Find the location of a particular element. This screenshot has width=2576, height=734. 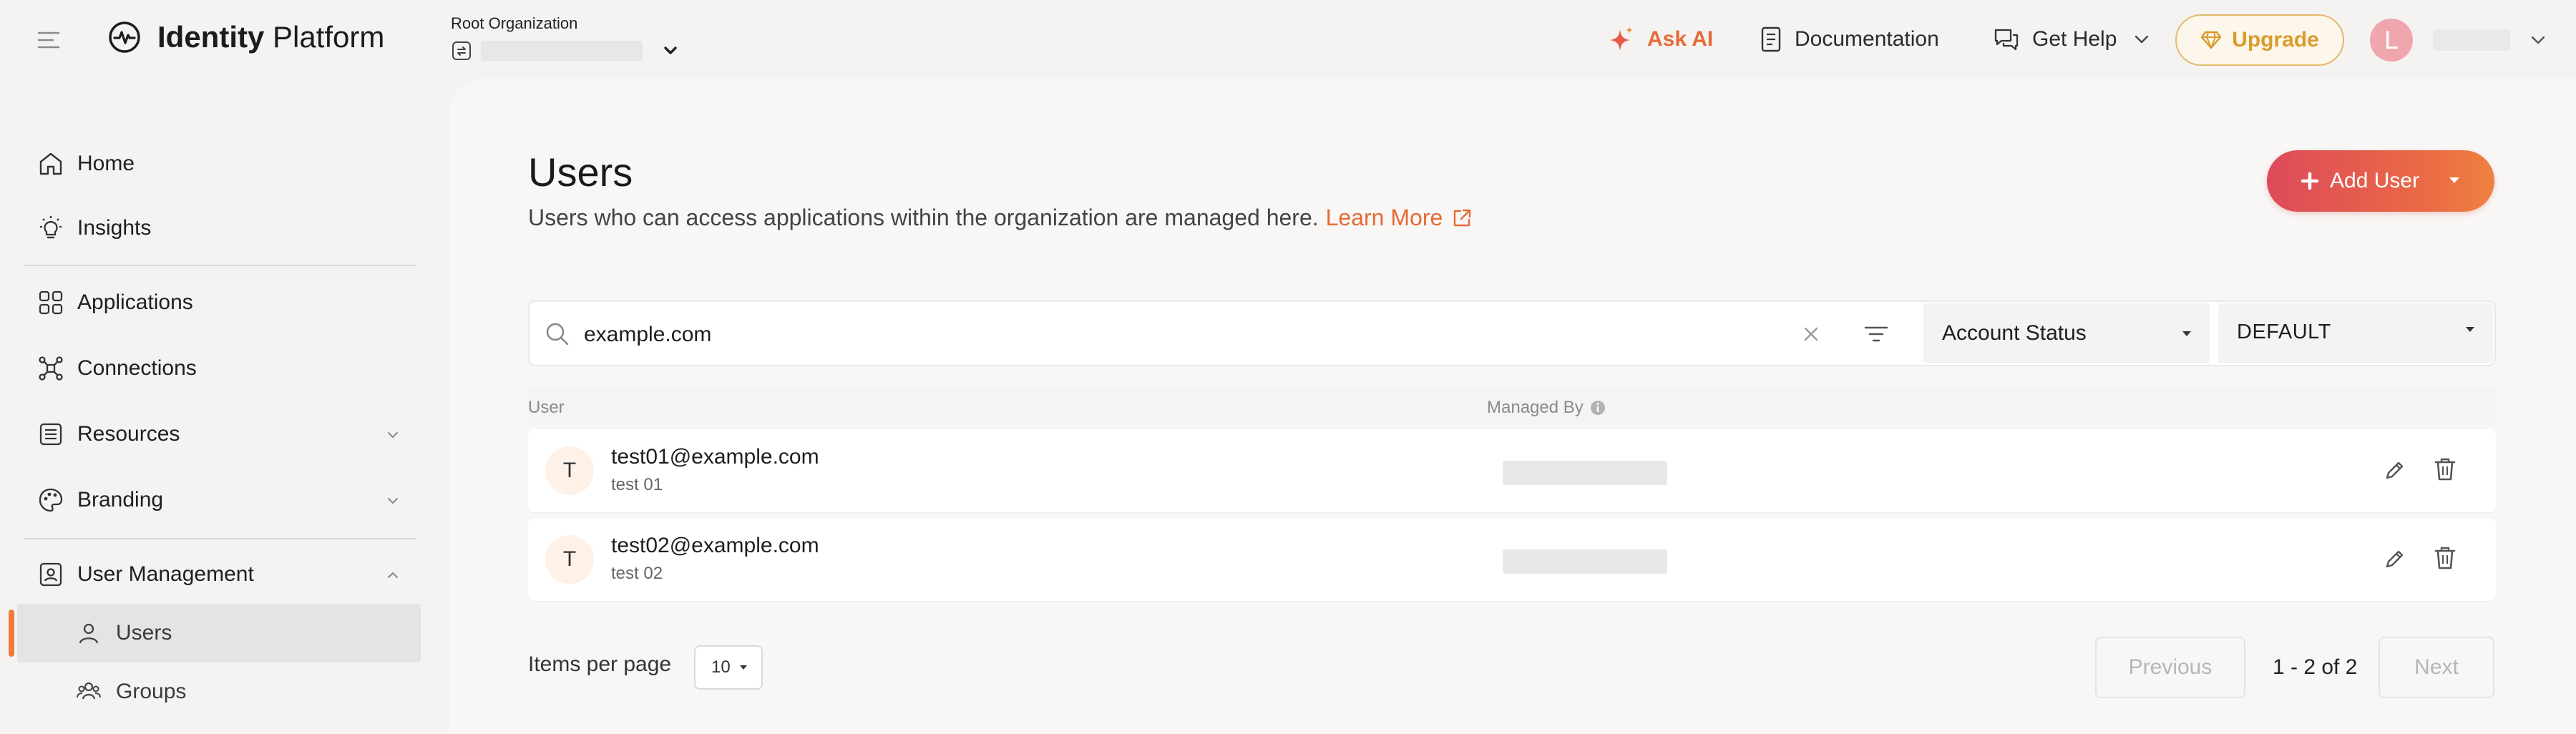

items-per-page-select: 10 is located at coordinates (728, 667).